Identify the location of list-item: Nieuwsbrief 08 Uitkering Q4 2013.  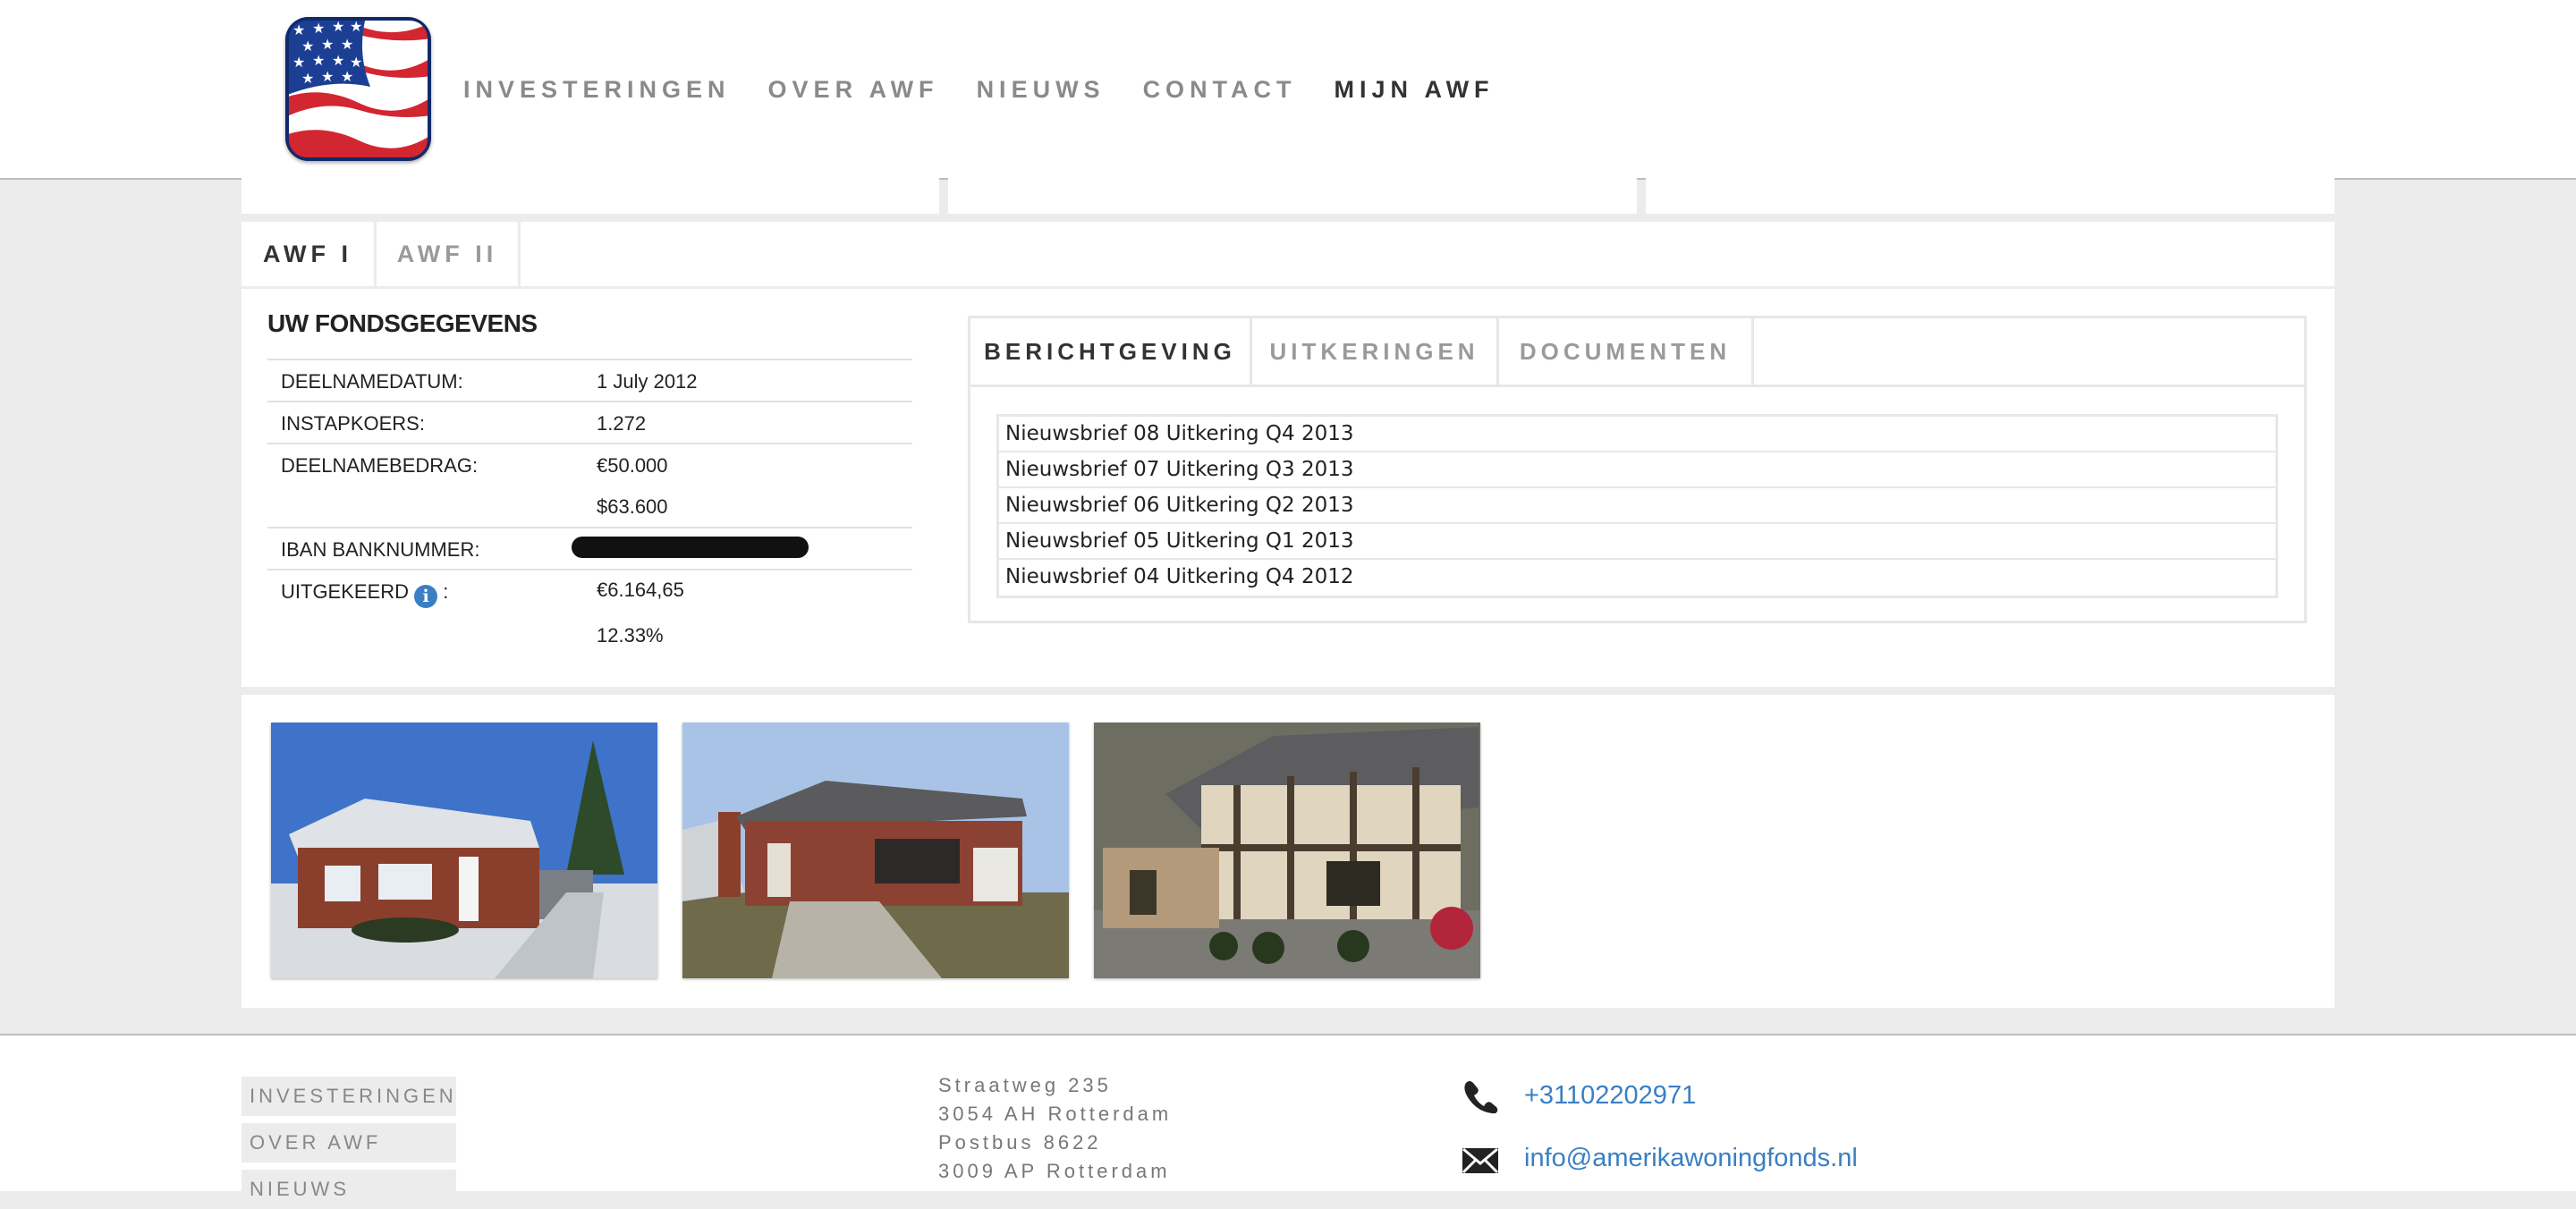
(1637, 434).